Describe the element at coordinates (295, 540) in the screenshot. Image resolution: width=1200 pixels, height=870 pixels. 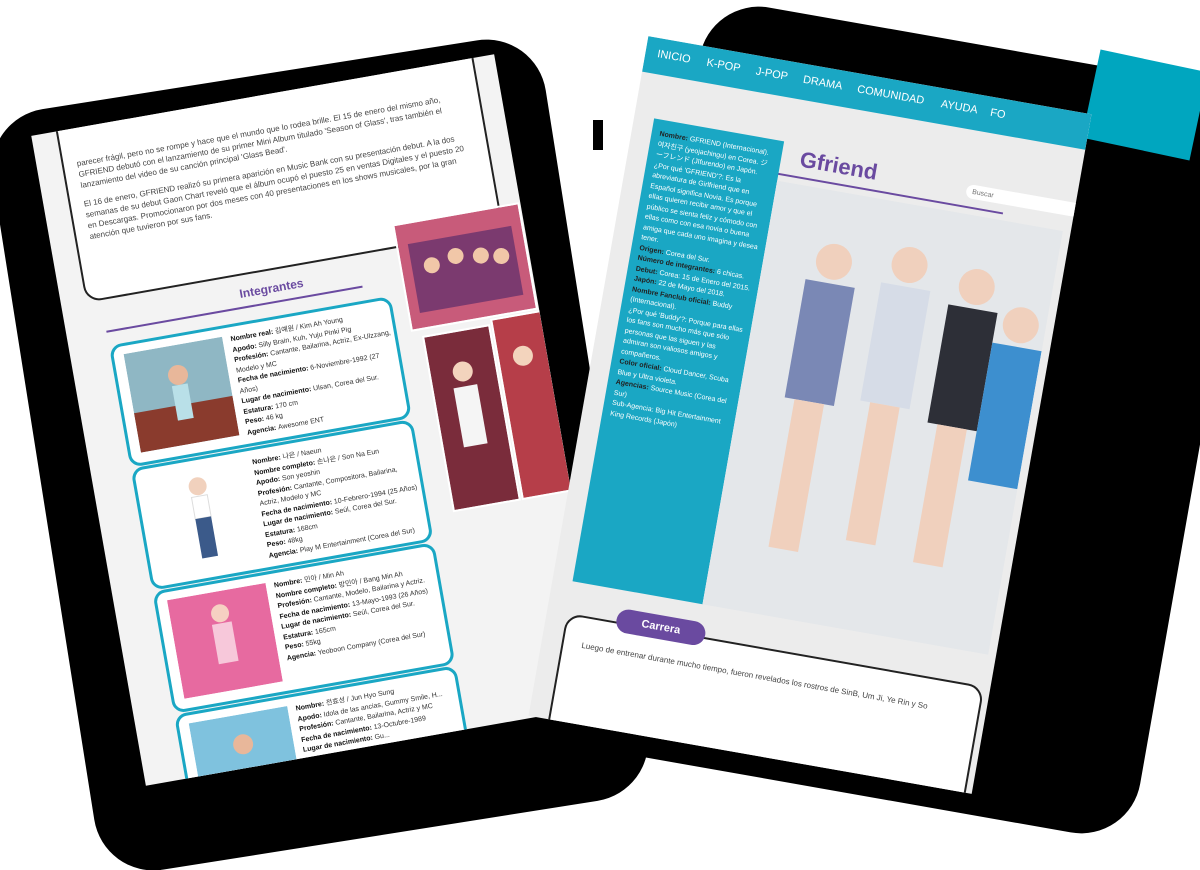
I see `member-info-value: 48kg` at that location.